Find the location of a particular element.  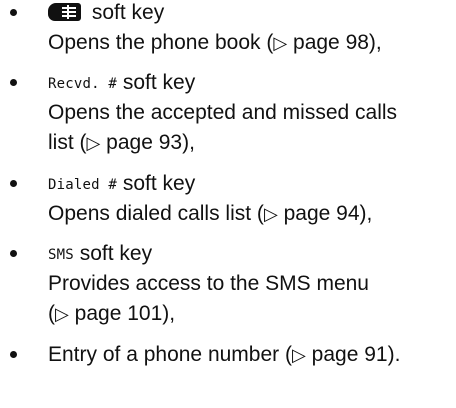

item-description-continued: (▷ page 101), is located at coordinates (111, 314).